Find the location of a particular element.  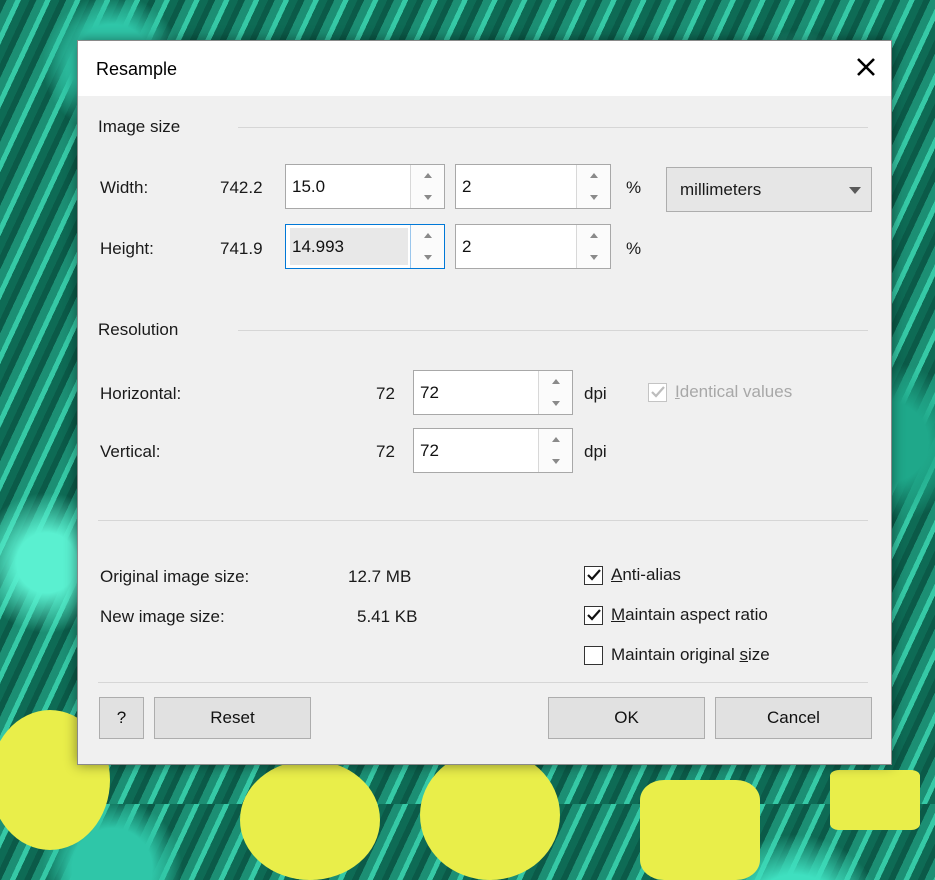

dialog-title: Resample is located at coordinates (137, 69).